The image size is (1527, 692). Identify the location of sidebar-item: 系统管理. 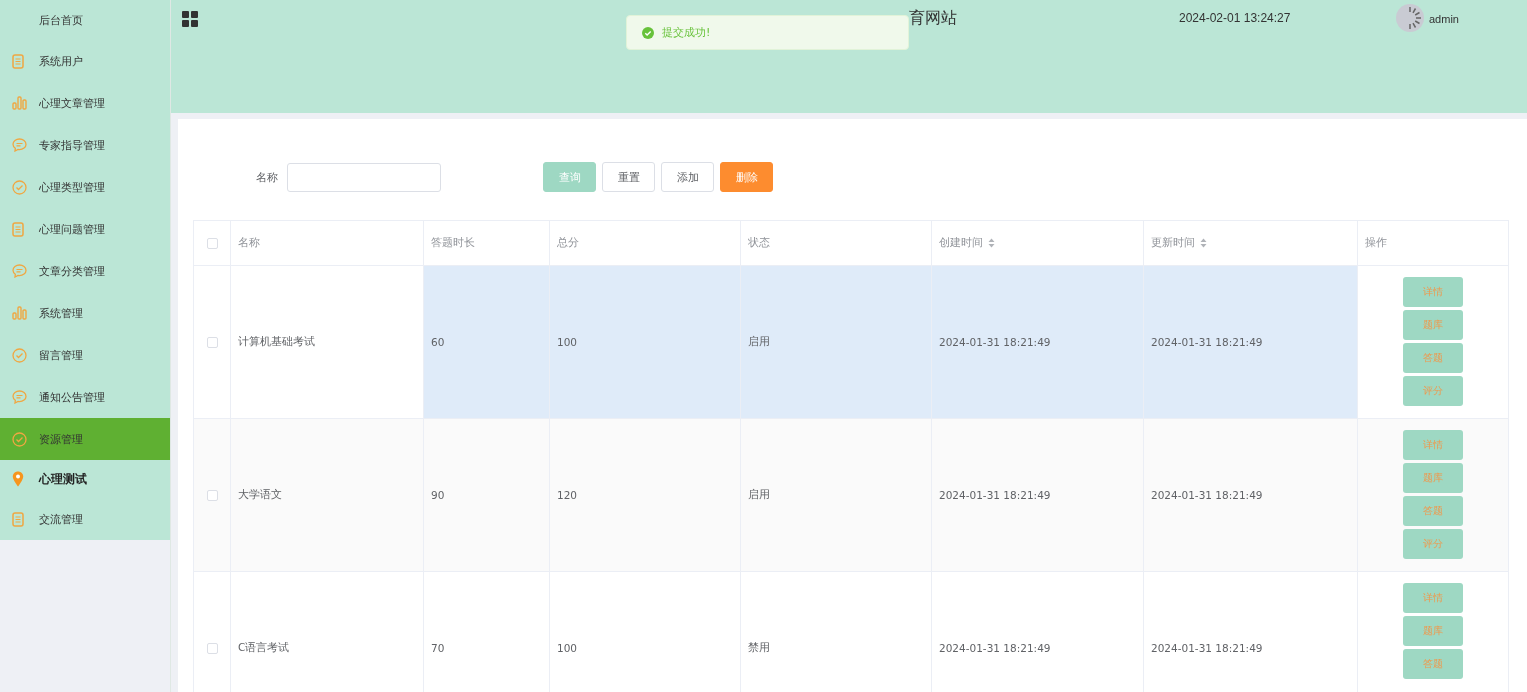
(85, 313).